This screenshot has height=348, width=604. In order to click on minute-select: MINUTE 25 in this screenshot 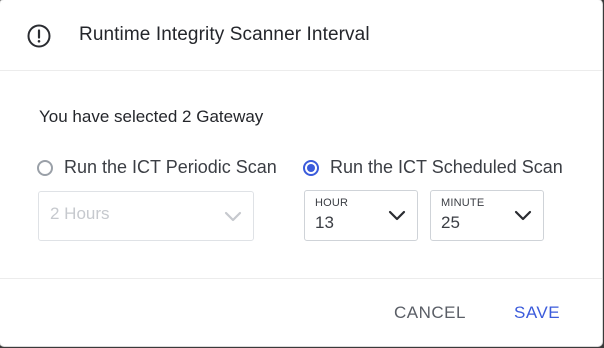, I will do `click(487, 215)`.